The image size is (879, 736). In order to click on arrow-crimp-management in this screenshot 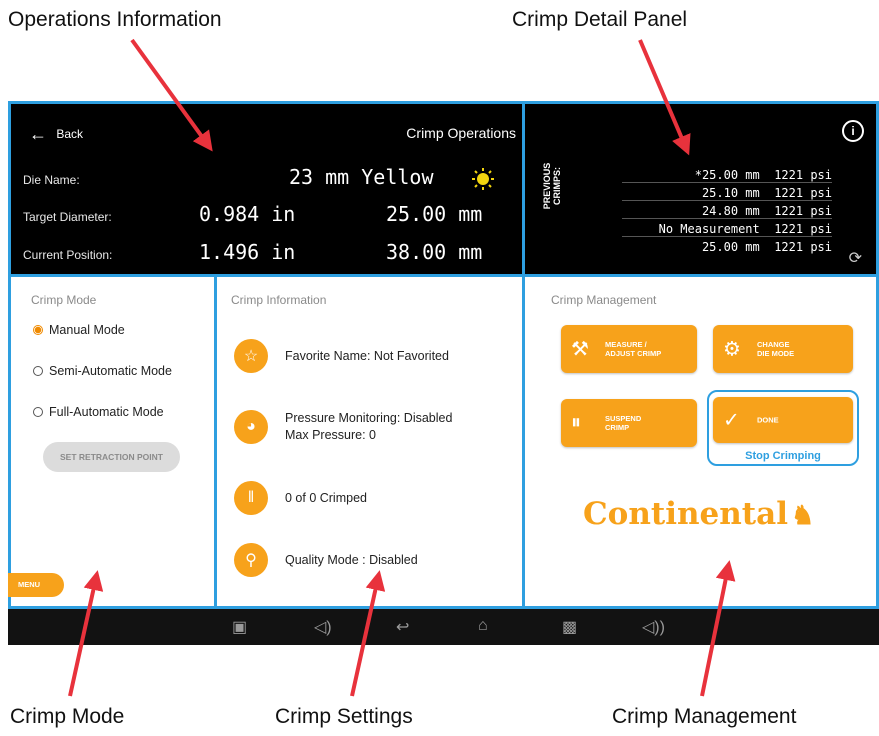, I will do `click(718, 628)`.